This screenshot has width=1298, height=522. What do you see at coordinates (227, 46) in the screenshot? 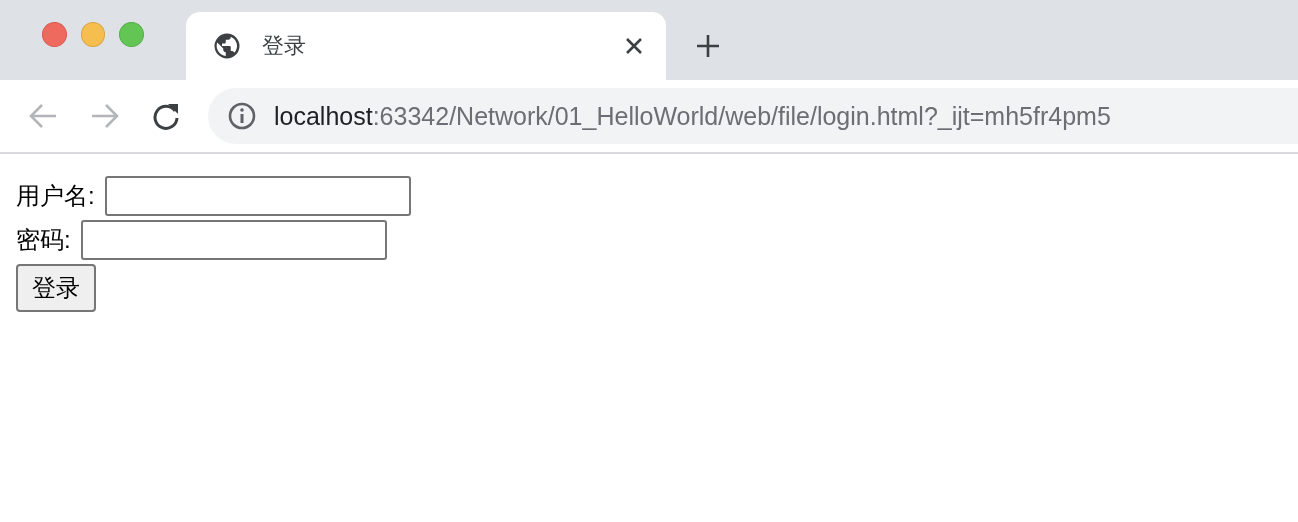
I see `globe-icon` at bounding box center [227, 46].